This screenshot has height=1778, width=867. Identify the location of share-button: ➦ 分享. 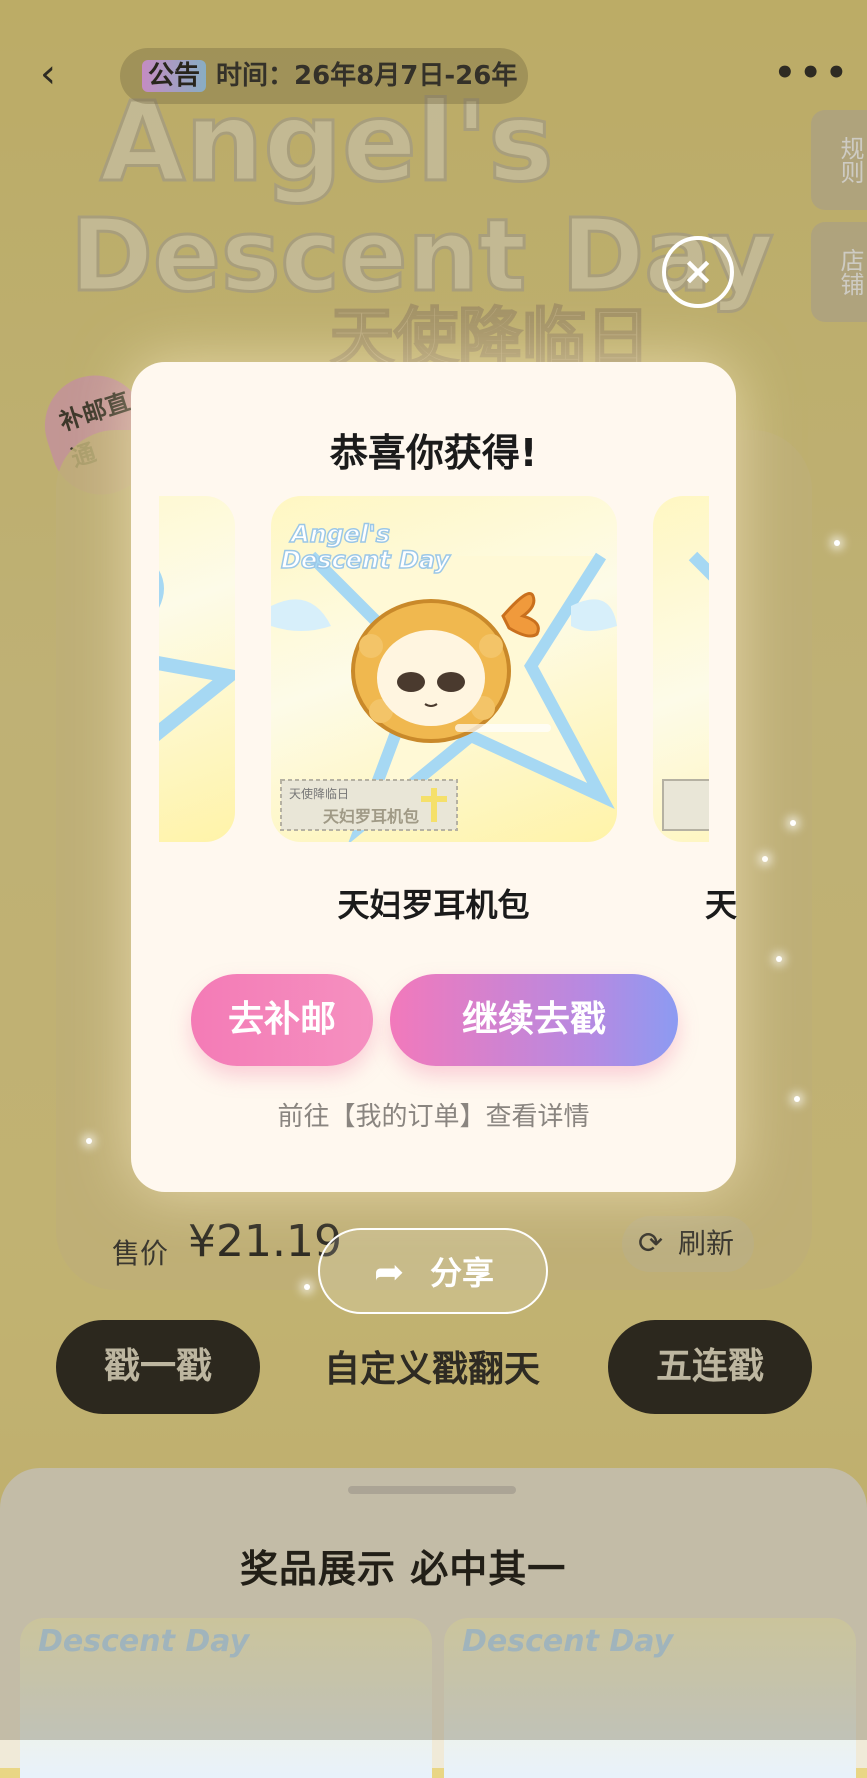
(433, 1271).